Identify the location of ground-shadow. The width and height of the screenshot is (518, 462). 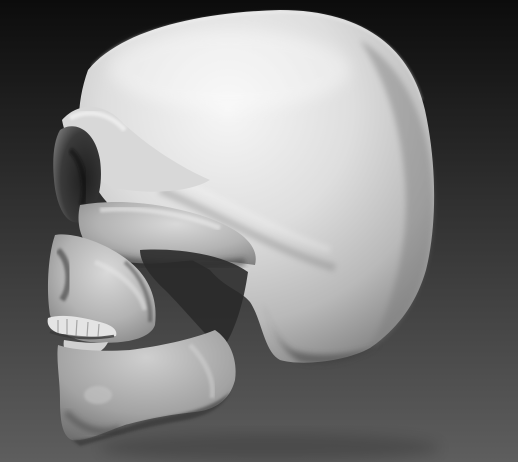
(270, 448).